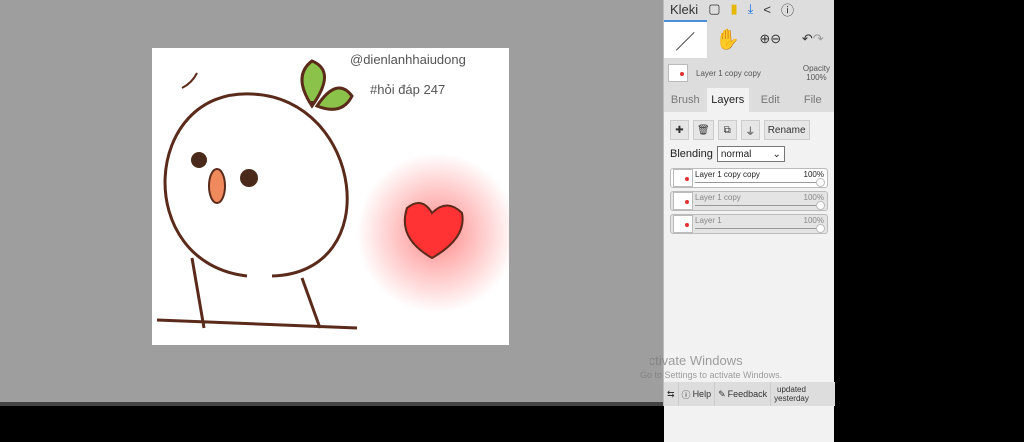 The width and height of the screenshot is (1024, 442). I want to click on layer-name: Layer 1 copy, so click(718, 197).